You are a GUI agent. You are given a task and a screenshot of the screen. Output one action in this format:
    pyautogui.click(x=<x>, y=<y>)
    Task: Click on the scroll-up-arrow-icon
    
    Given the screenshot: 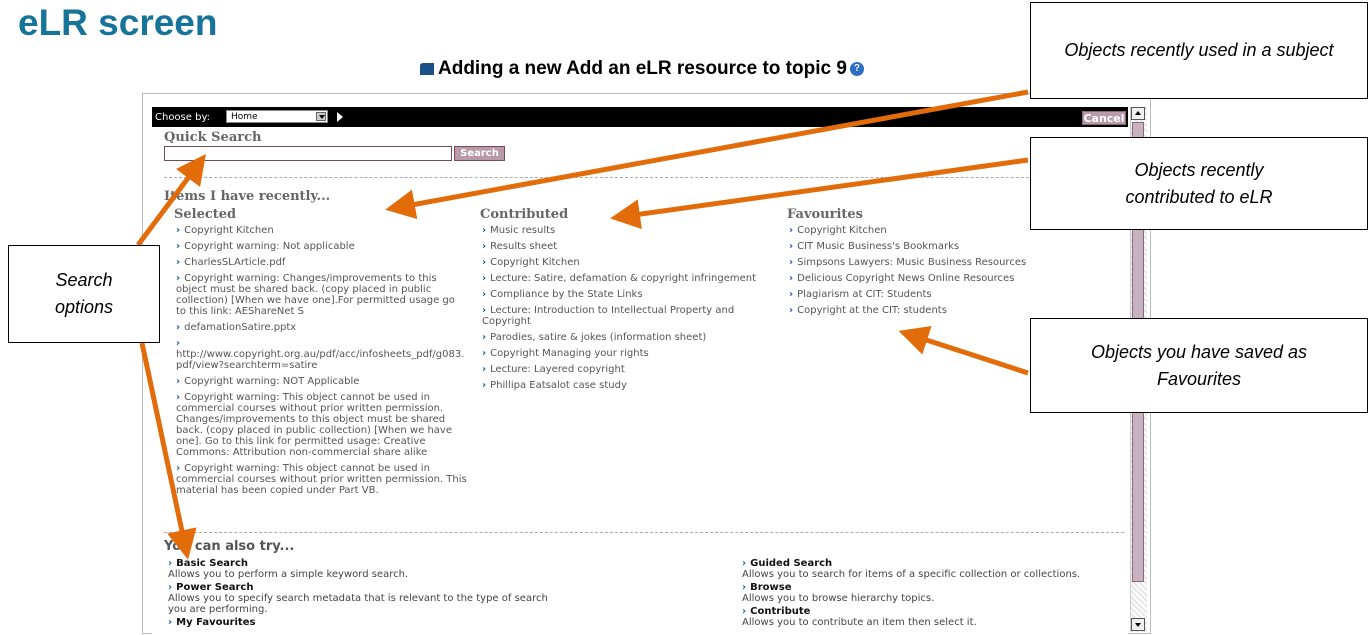 What is the action you would take?
    pyautogui.click(x=1138, y=113)
    